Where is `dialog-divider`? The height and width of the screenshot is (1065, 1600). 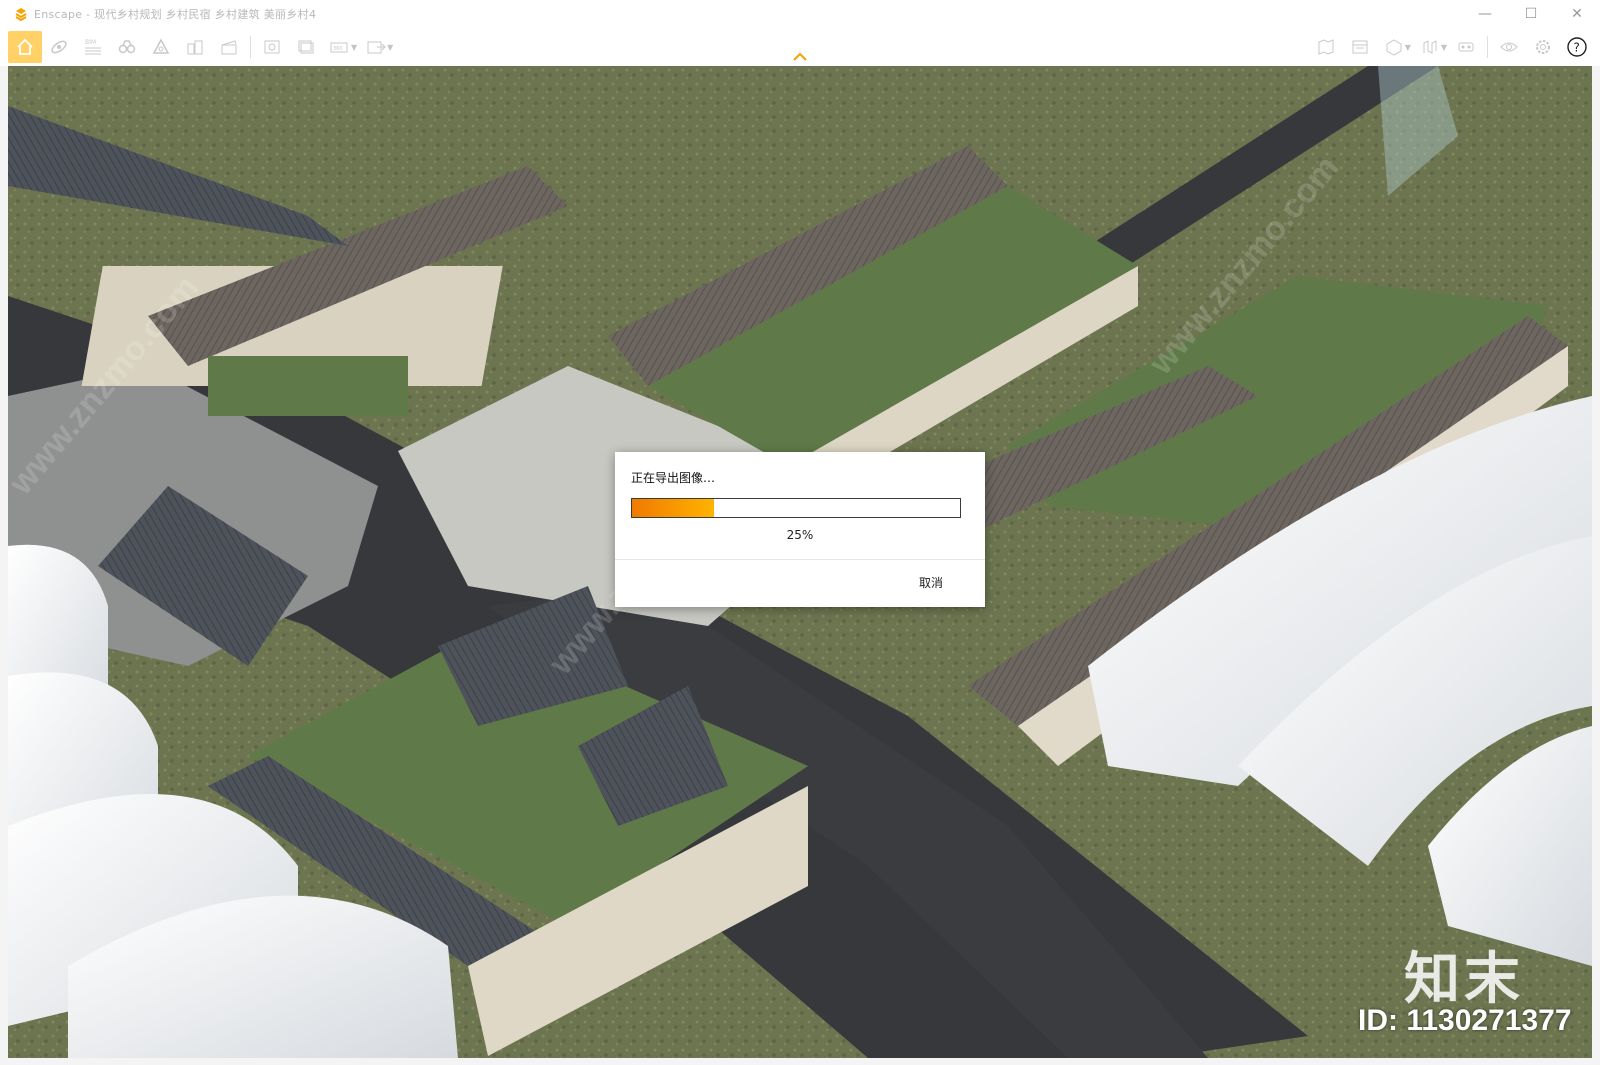 dialog-divider is located at coordinates (800, 559).